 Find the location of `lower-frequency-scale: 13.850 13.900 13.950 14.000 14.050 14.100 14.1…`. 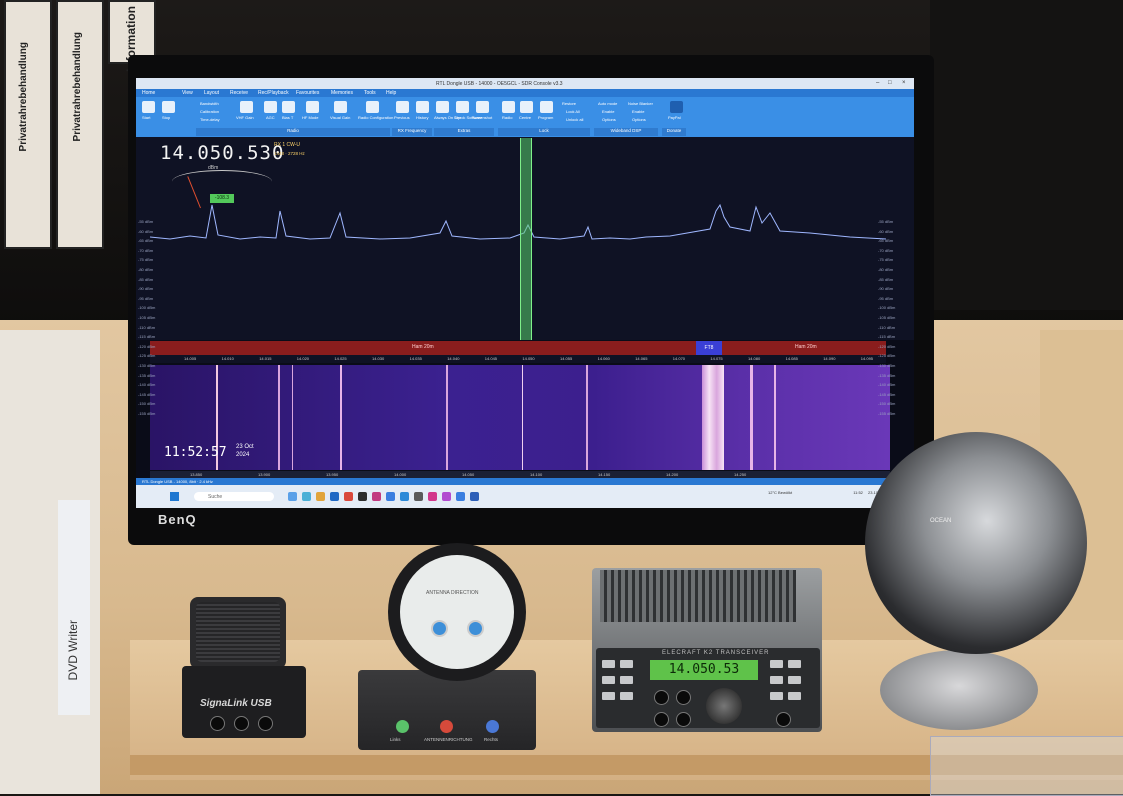

lower-frequency-scale: 13.850 13.900 13.950 14.000 14.050 14.100 14.1… is located at coordinates (520, 474).